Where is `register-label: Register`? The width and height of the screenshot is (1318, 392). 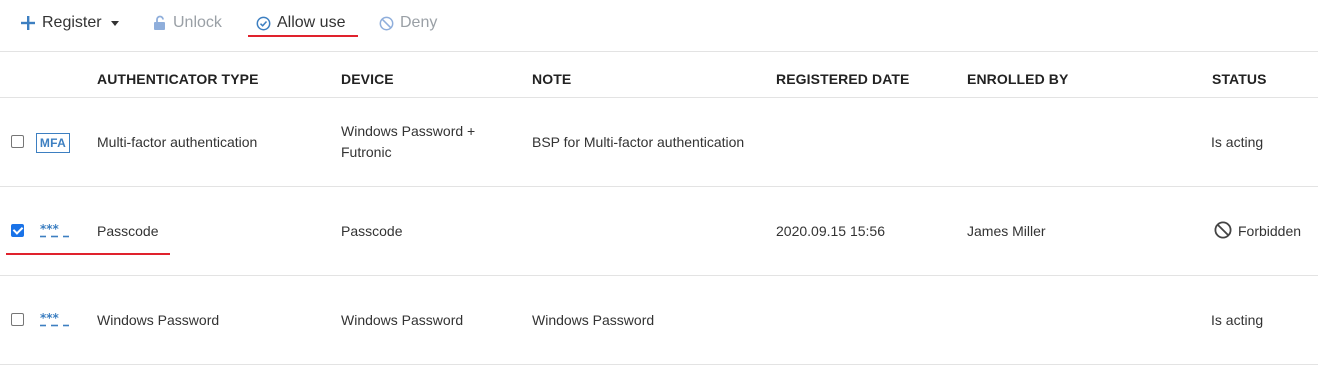
register-label: Register is located at coordinates (72, 22).